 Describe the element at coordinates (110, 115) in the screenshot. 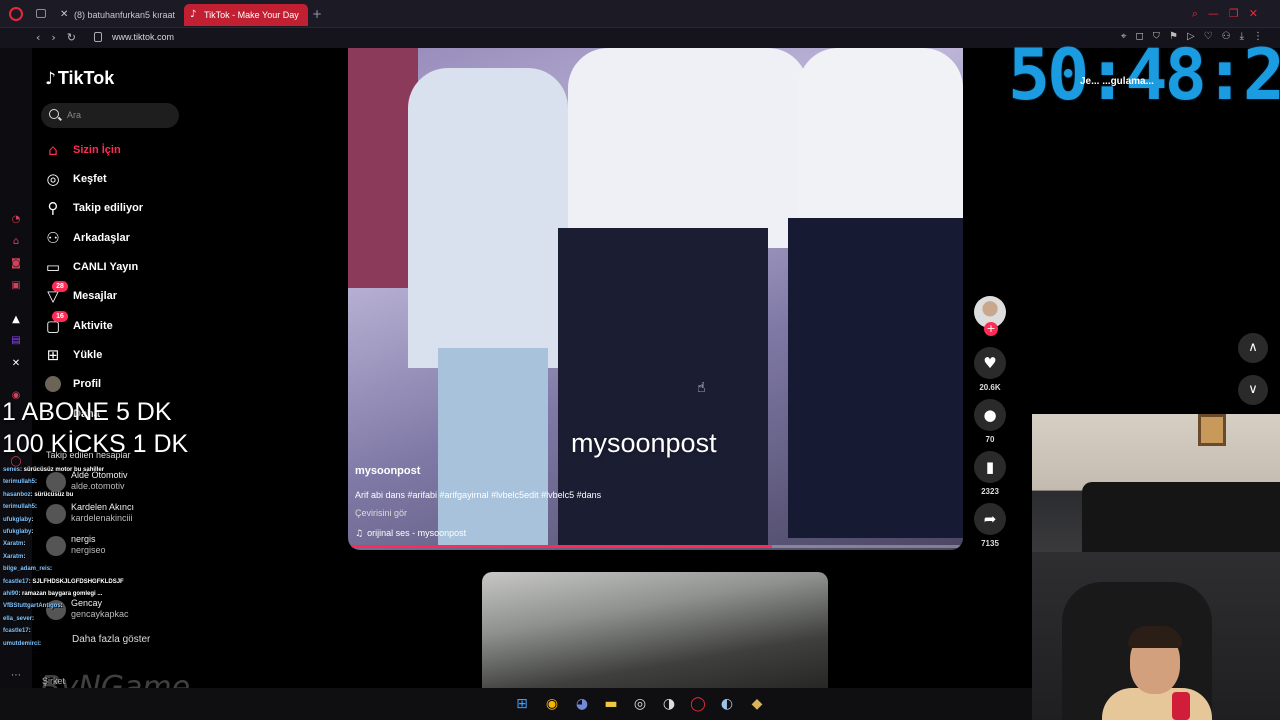

I see `search-input: Ara` at that location.